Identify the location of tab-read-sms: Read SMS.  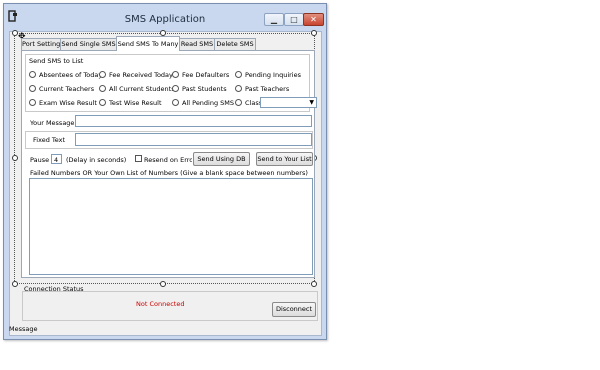
(197, 44).